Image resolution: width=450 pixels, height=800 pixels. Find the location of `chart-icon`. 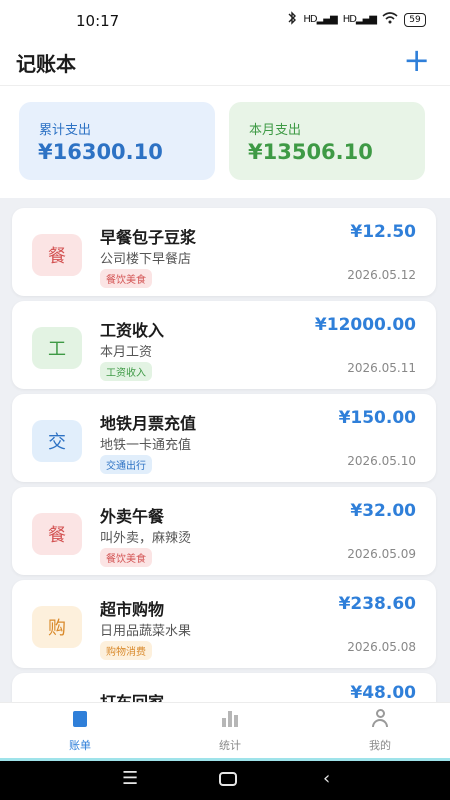

chart-icon is located at coordinates (230, 720).